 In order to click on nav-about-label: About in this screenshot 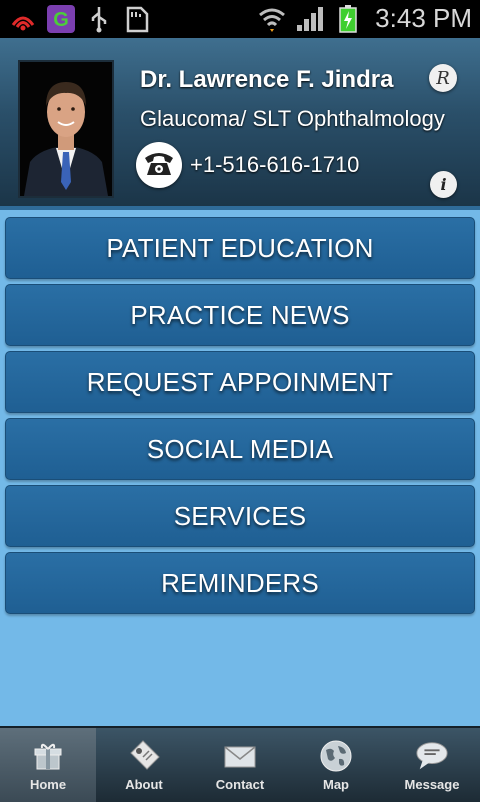, I will do `click(144, 784)`.